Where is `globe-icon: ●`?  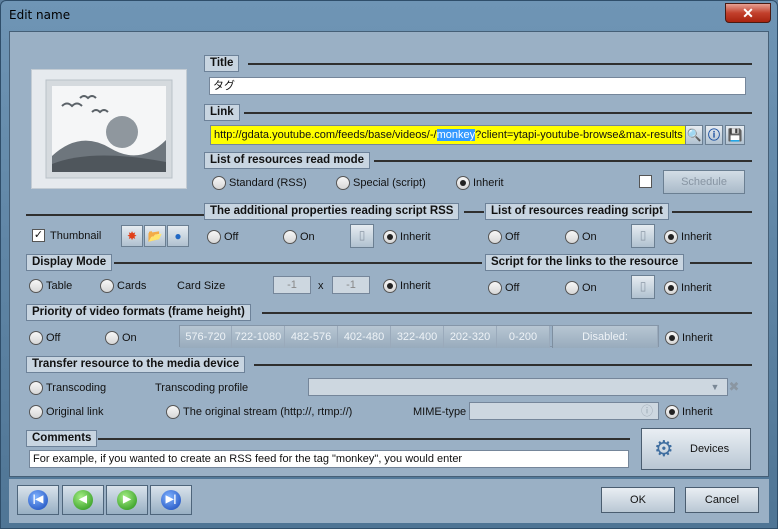 globe-icon: ● is located at coordinates (178, 236).